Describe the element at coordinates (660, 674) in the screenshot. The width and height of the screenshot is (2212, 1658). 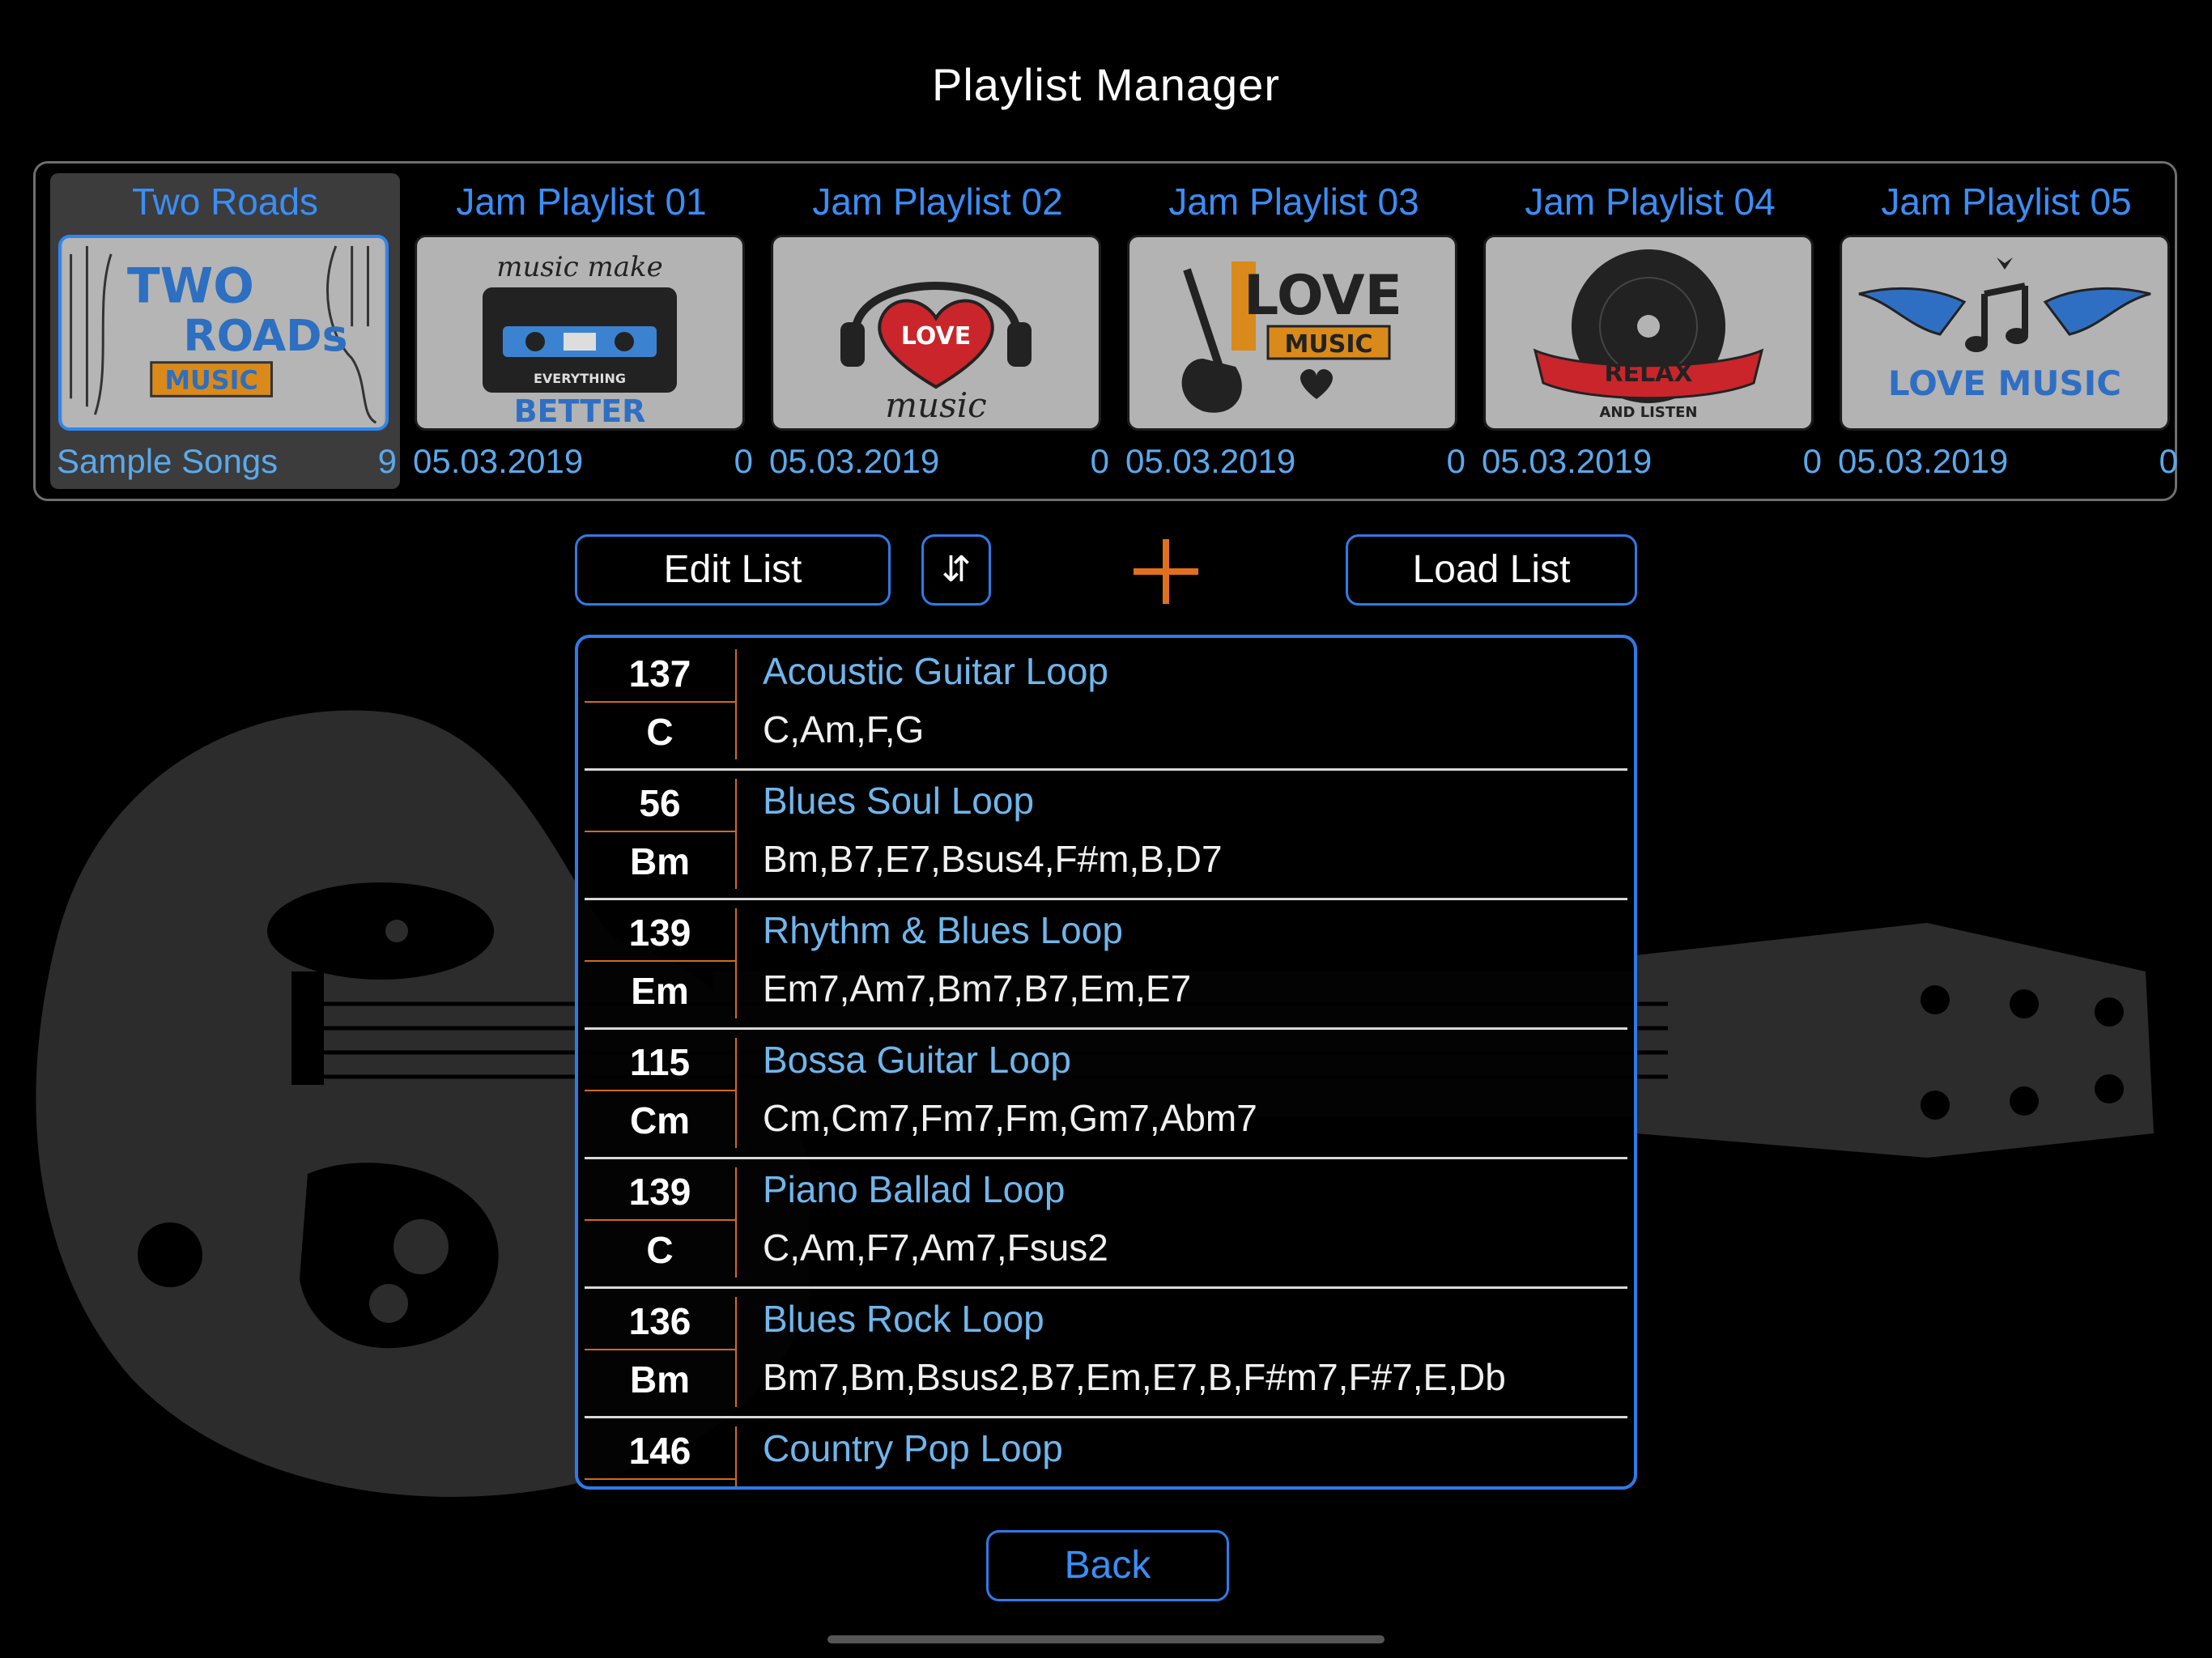
I see `song-bpm: 137` at that location.